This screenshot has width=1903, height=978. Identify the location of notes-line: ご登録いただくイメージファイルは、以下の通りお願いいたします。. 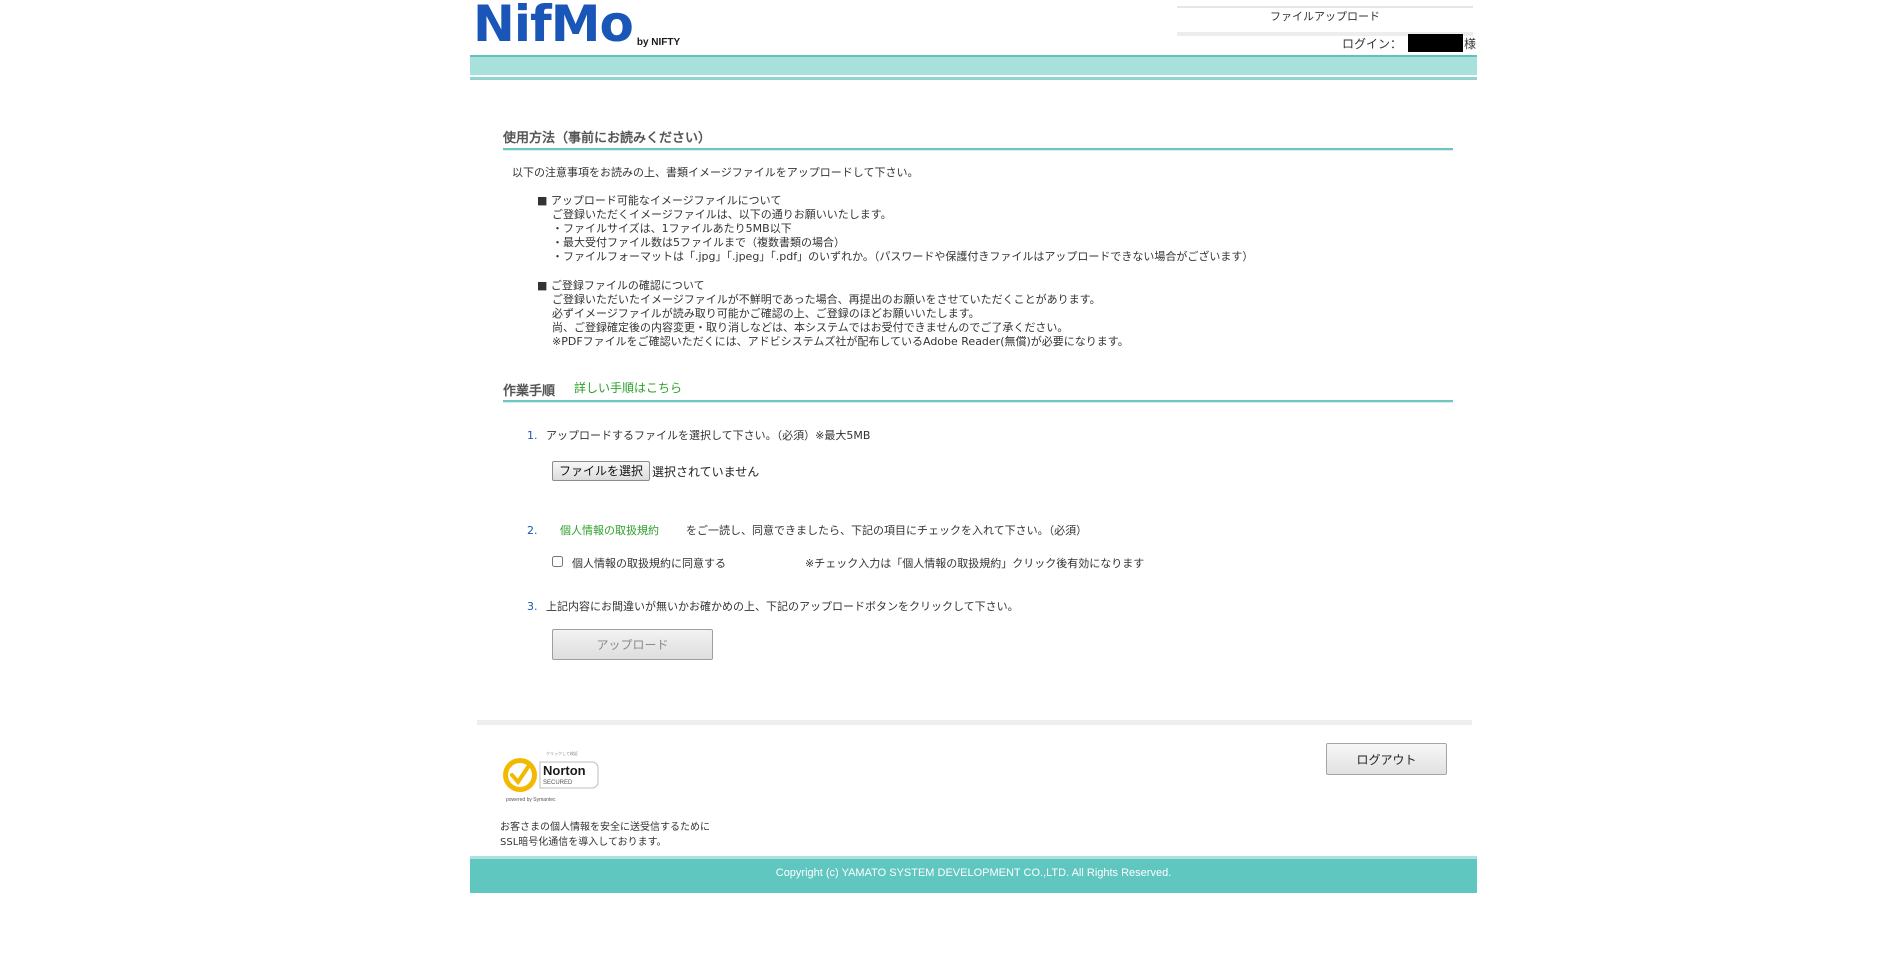
(722, 214).